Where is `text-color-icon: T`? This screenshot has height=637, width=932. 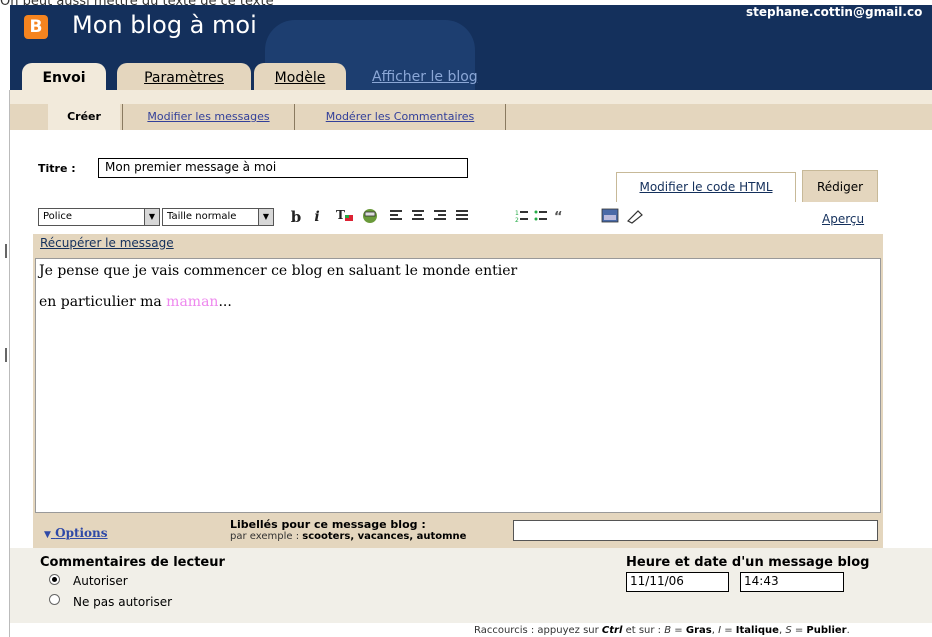 text-color-icon: T is located at coordinates (344, 215).